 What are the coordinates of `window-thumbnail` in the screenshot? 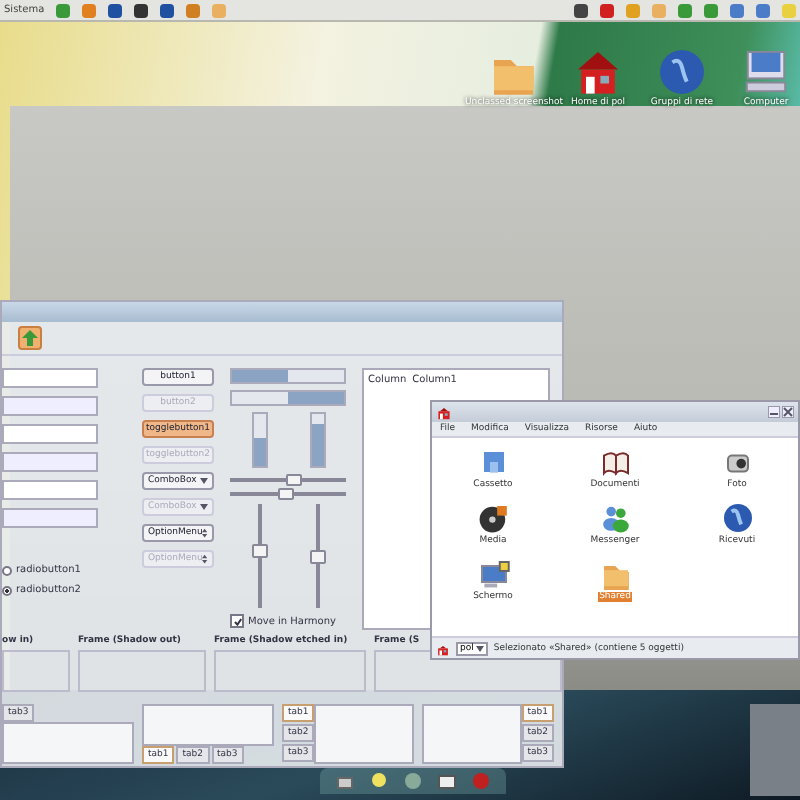 It's located at (775, 750).